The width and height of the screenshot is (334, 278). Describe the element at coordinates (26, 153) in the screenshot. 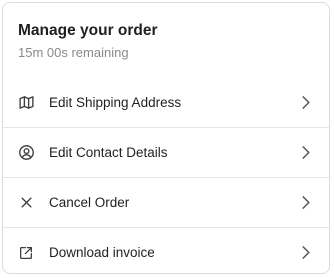

I see `user-circle-icon` at that location.